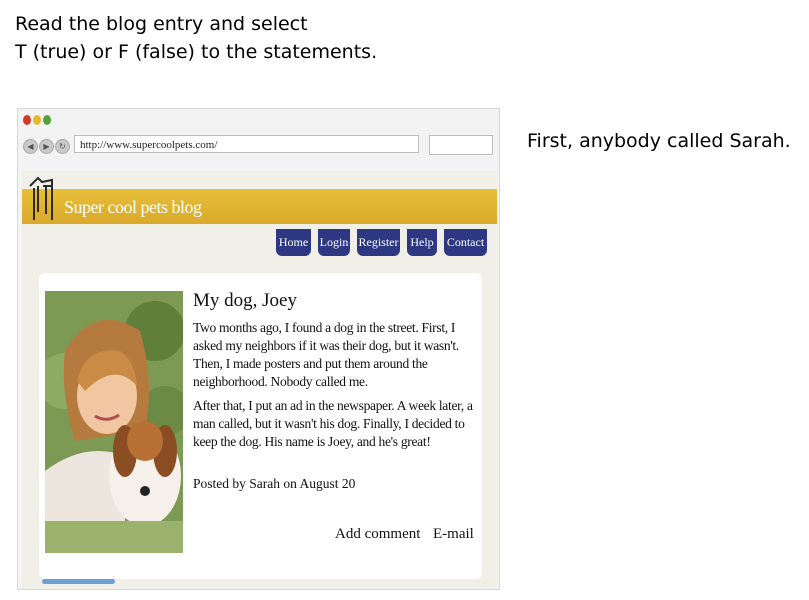 The width and height of the screenshot is (809, 600). I want to click on nav-home-button: Home, so click(293, 242).